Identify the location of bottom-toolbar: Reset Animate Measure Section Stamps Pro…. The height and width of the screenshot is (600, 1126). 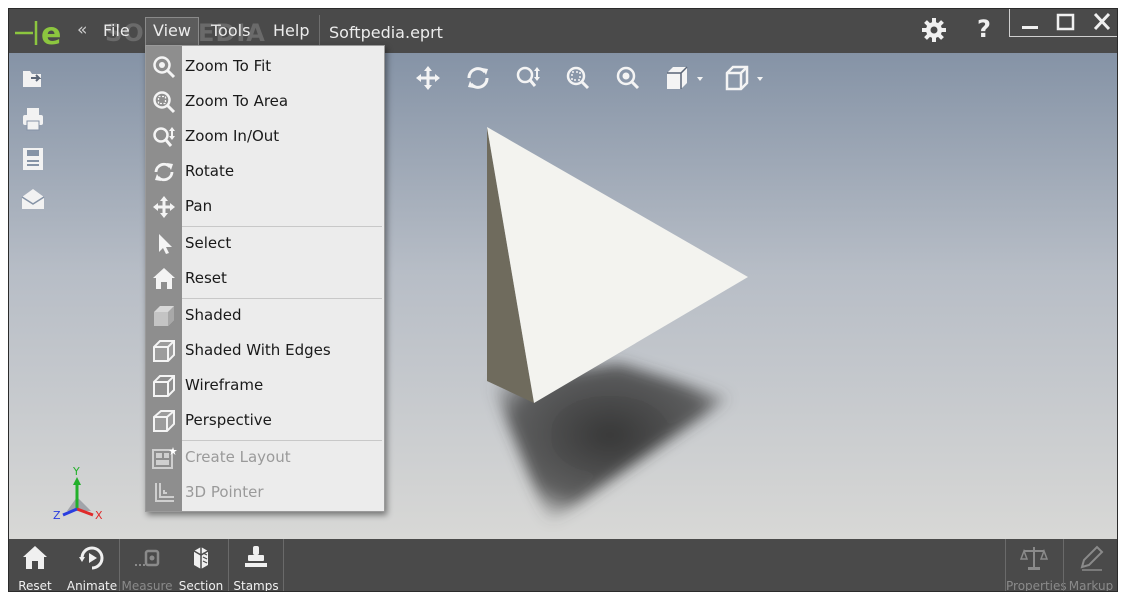
(563, 565).